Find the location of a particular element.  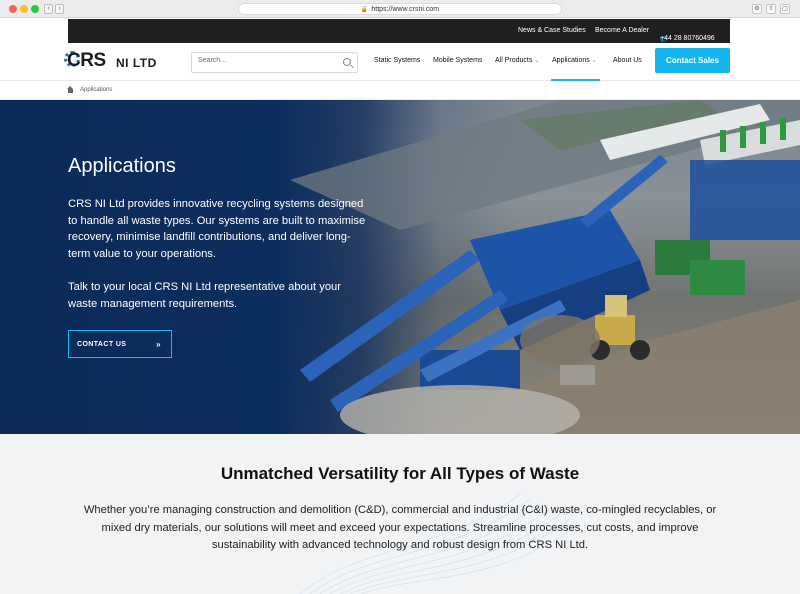

home-icon is located at coordinates (70, 89).